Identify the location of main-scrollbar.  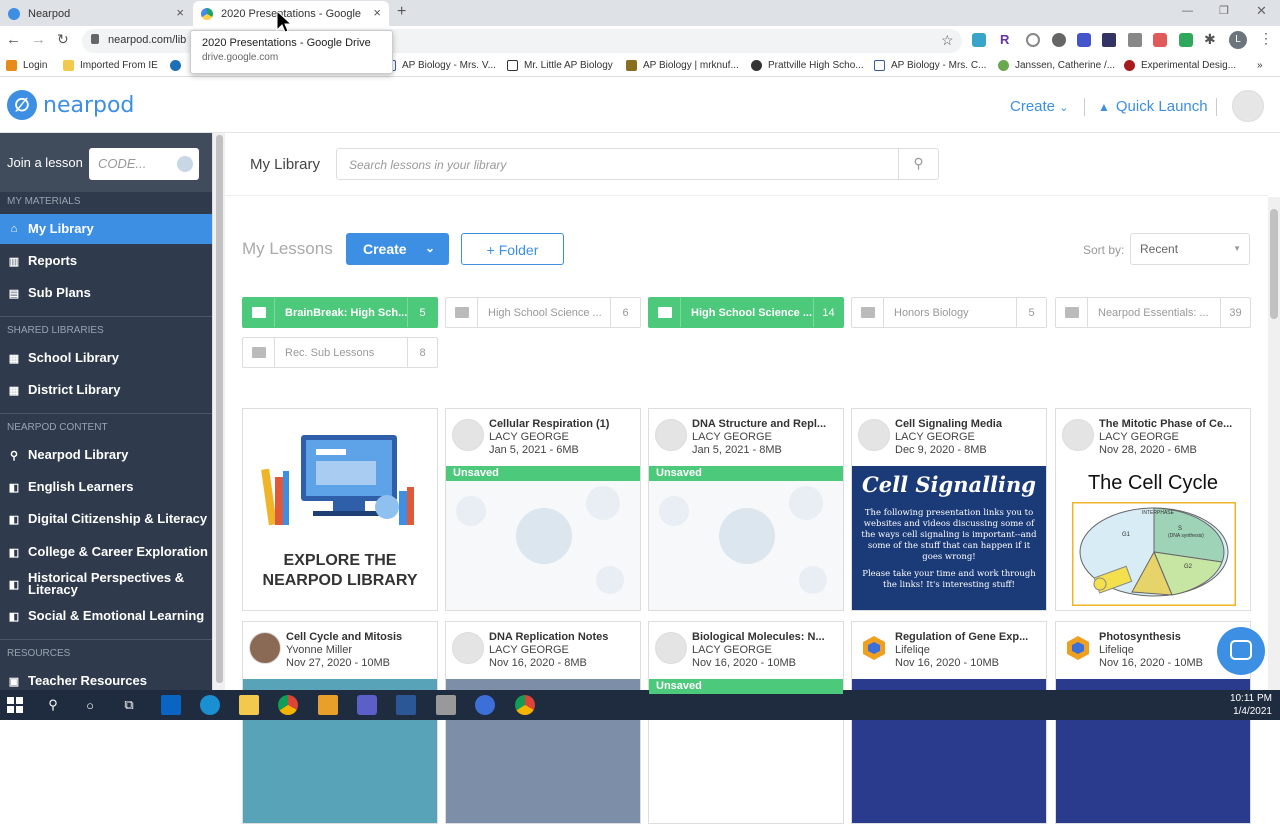
(1274, 443).